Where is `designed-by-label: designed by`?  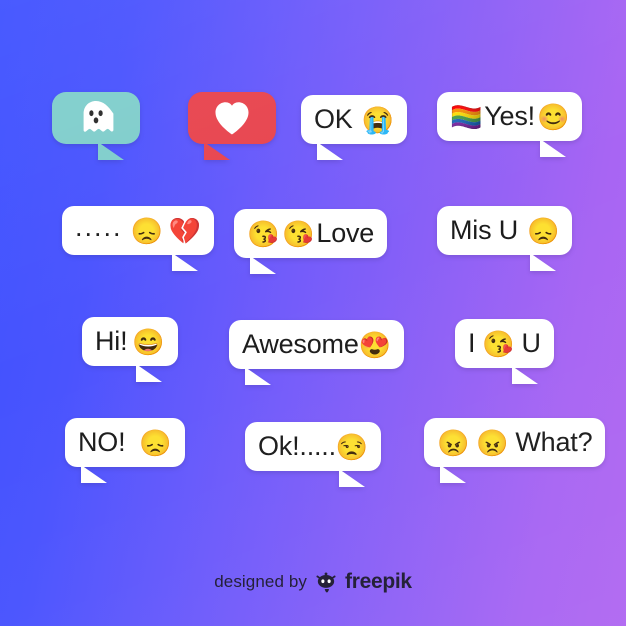
designed-by-label: designed by is located at coordinates (261, 581).